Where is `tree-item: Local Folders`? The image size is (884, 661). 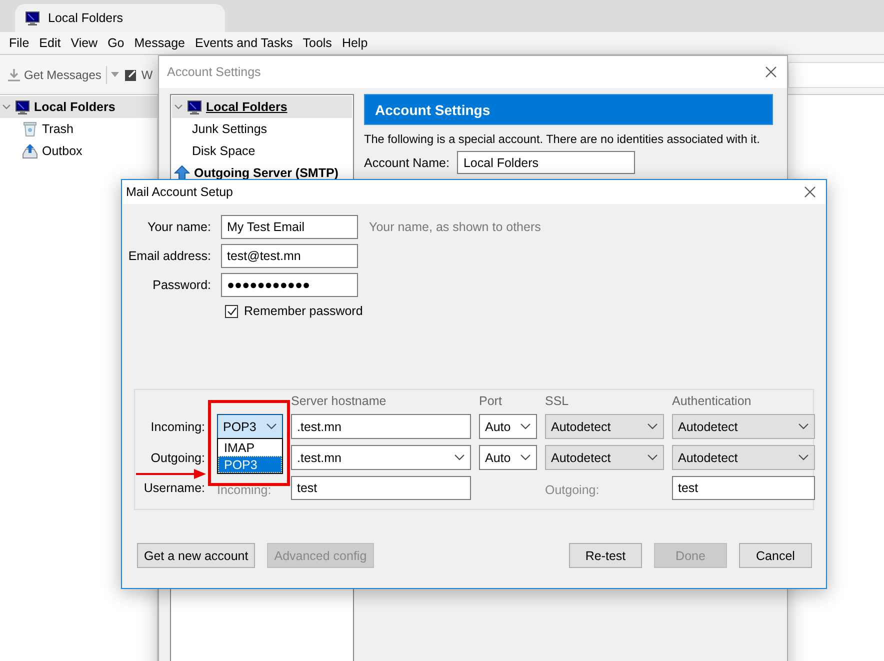
tree-item: Local Folders is located at coordinates (262, 107).